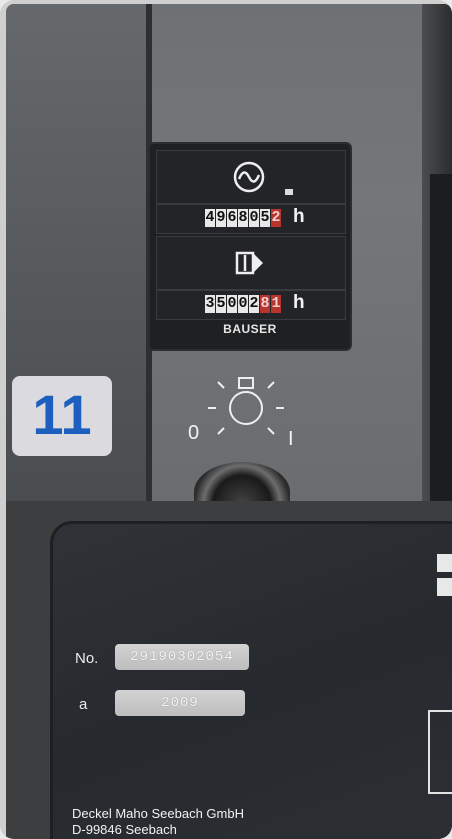 This screenshot has width=452, height=839. Describe the element at coordinates (194, 433) in the screenshot. I see `switch-off-label: 0` at that location.